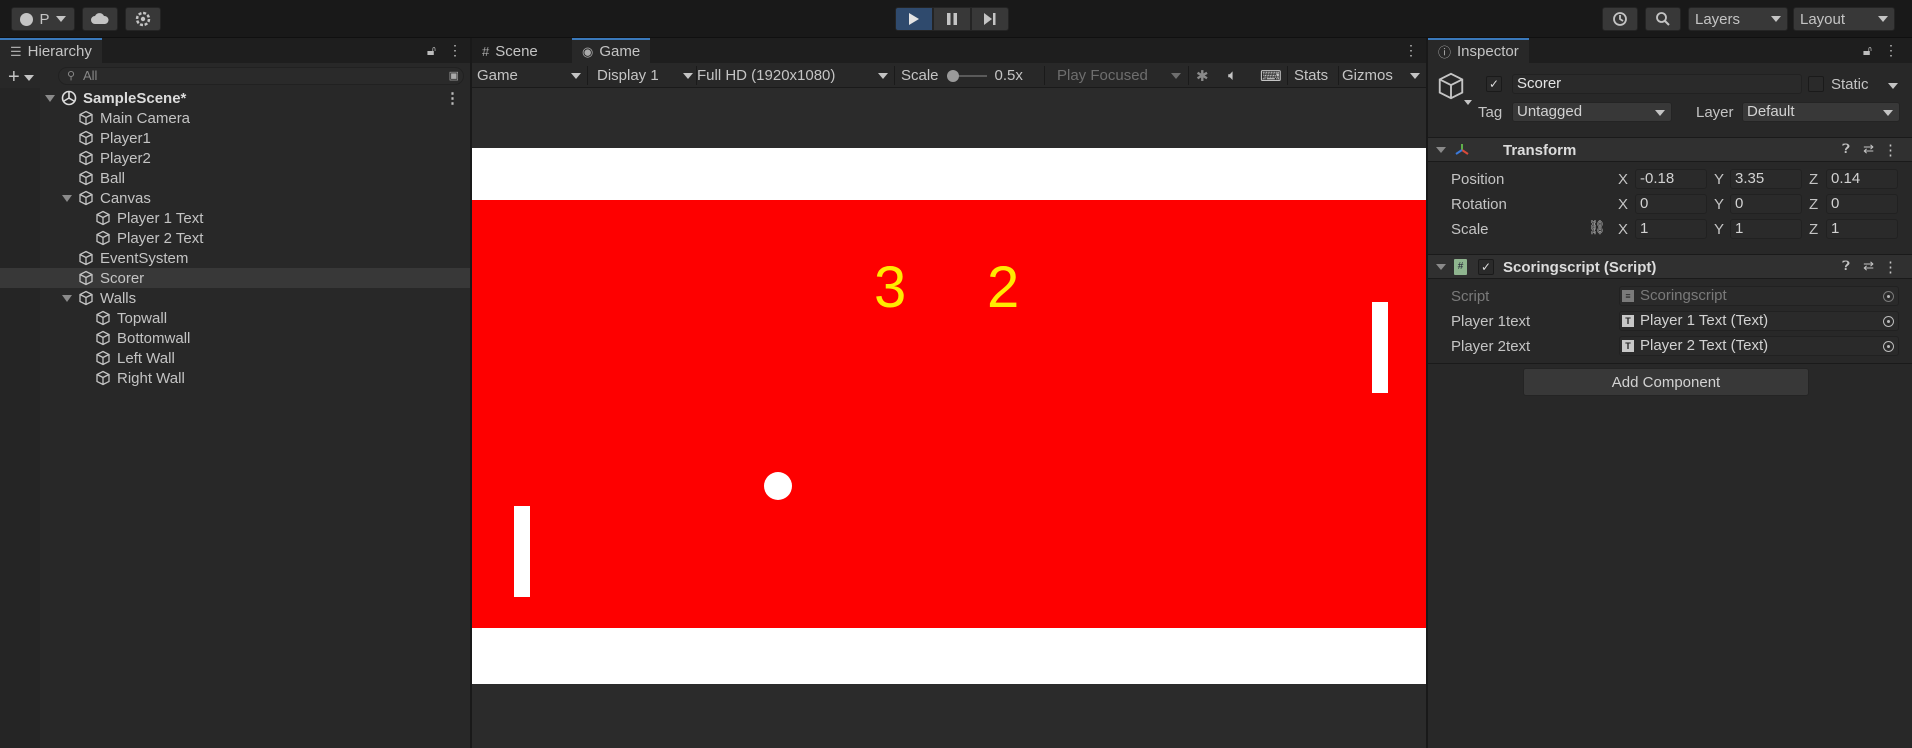  I want to click on player2-paddle, so click(1380, 347).